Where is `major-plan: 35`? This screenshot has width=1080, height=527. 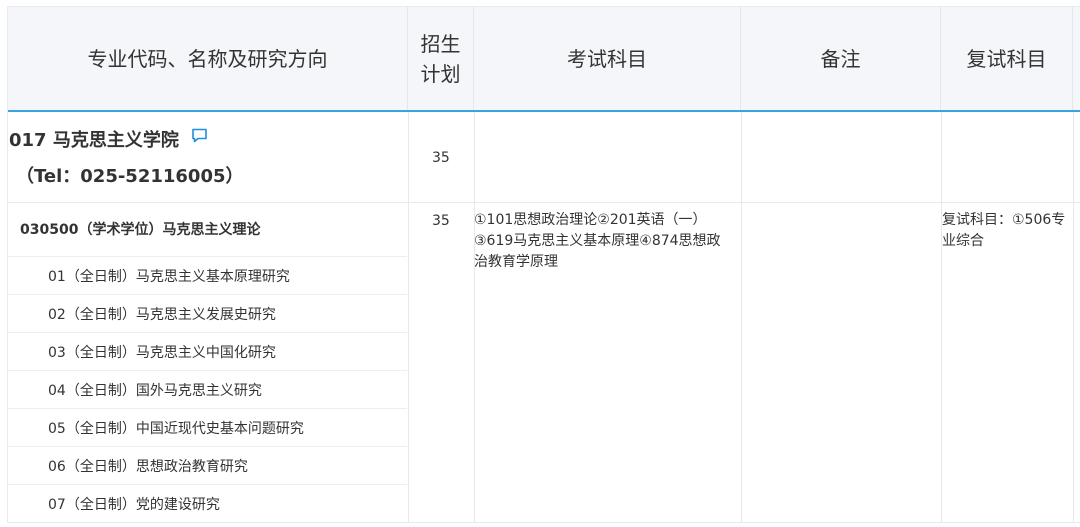
major-plan: 35 is located at coordinates (441, 221).